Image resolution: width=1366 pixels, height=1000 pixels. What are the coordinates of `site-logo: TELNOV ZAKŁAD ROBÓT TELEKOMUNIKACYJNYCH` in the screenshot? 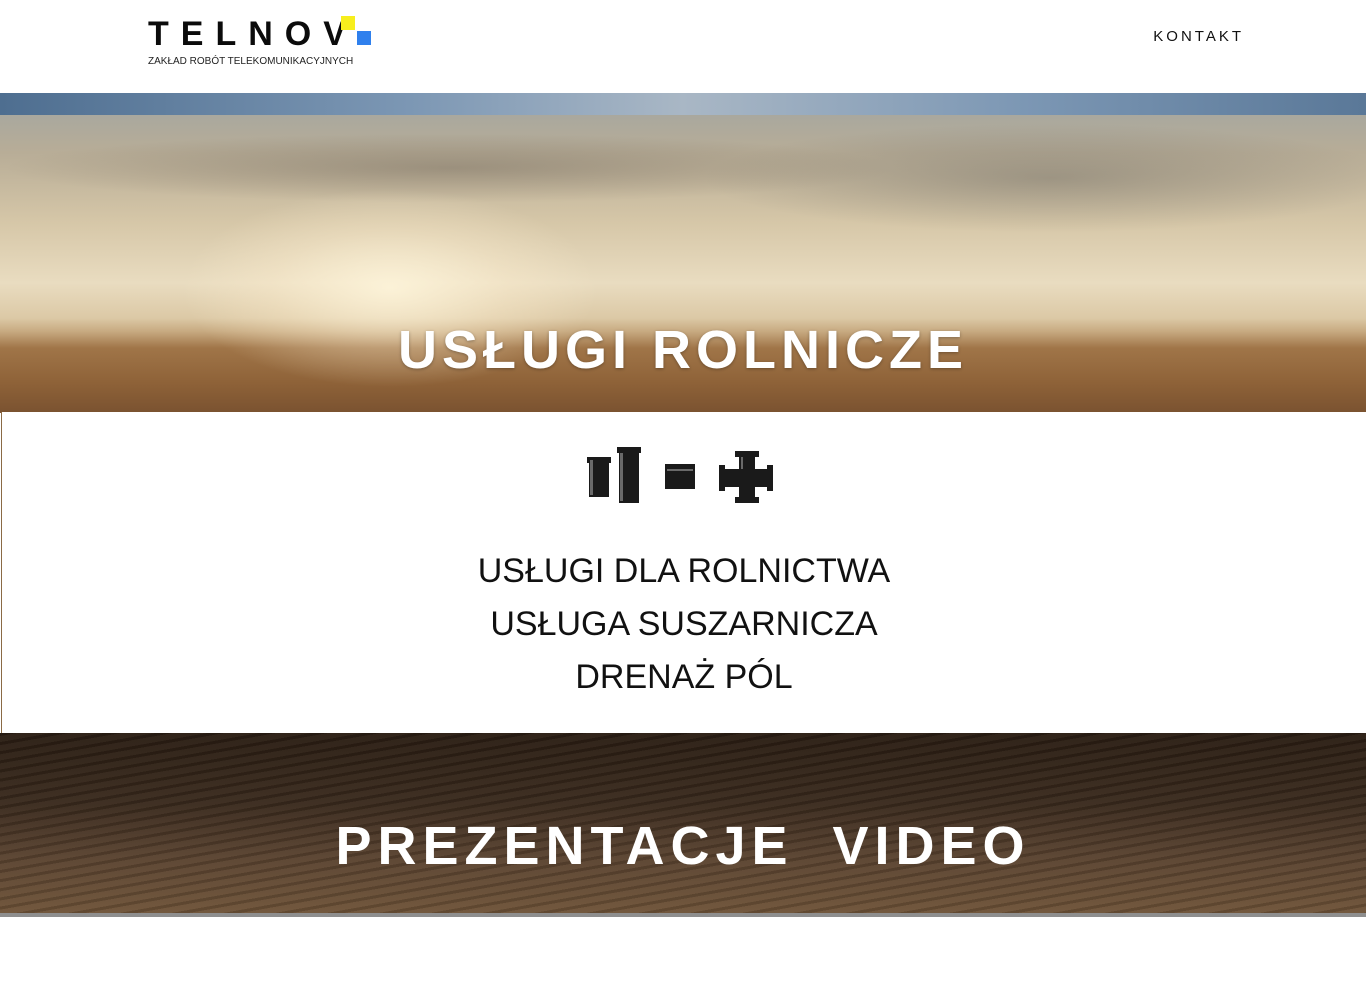 It's located at (268, 44).